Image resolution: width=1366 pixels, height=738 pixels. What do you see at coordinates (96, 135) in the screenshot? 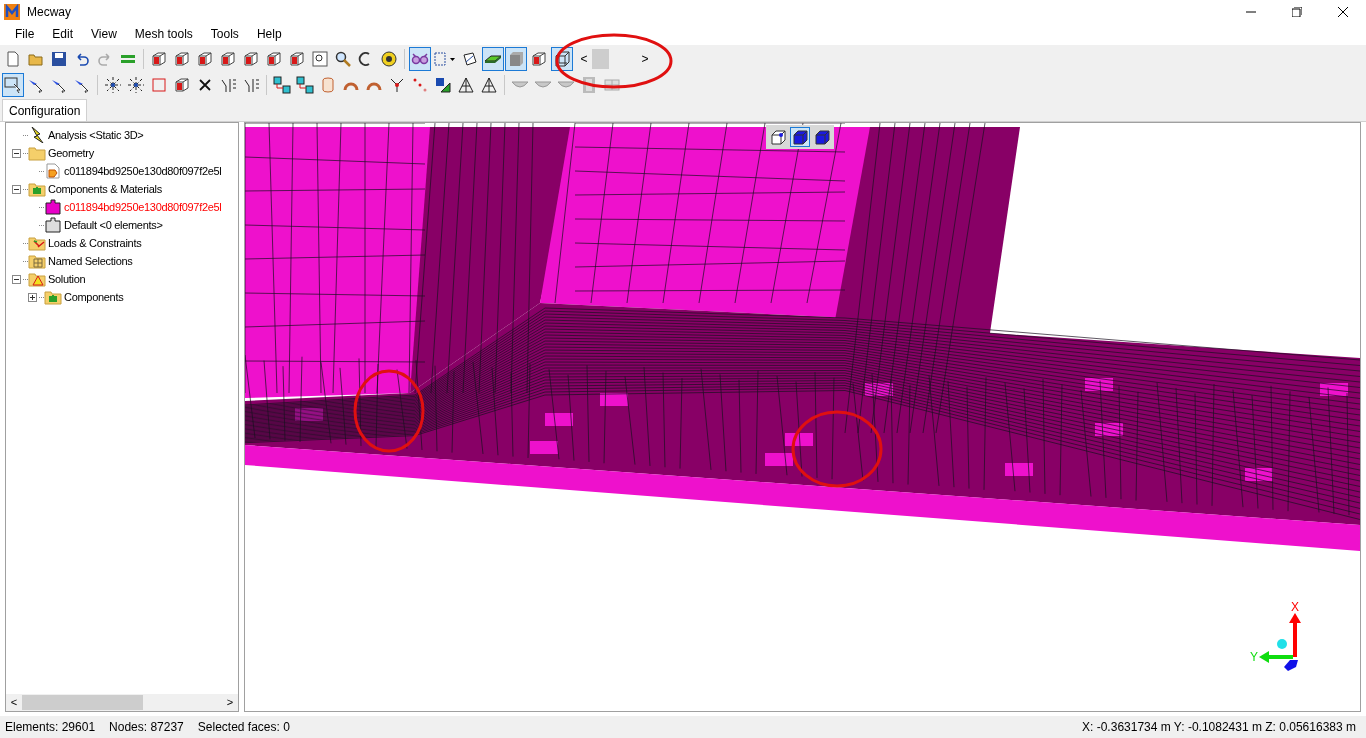
I see `tree-item: Analysis <Static 3D>` at bounding box center [96, 135].